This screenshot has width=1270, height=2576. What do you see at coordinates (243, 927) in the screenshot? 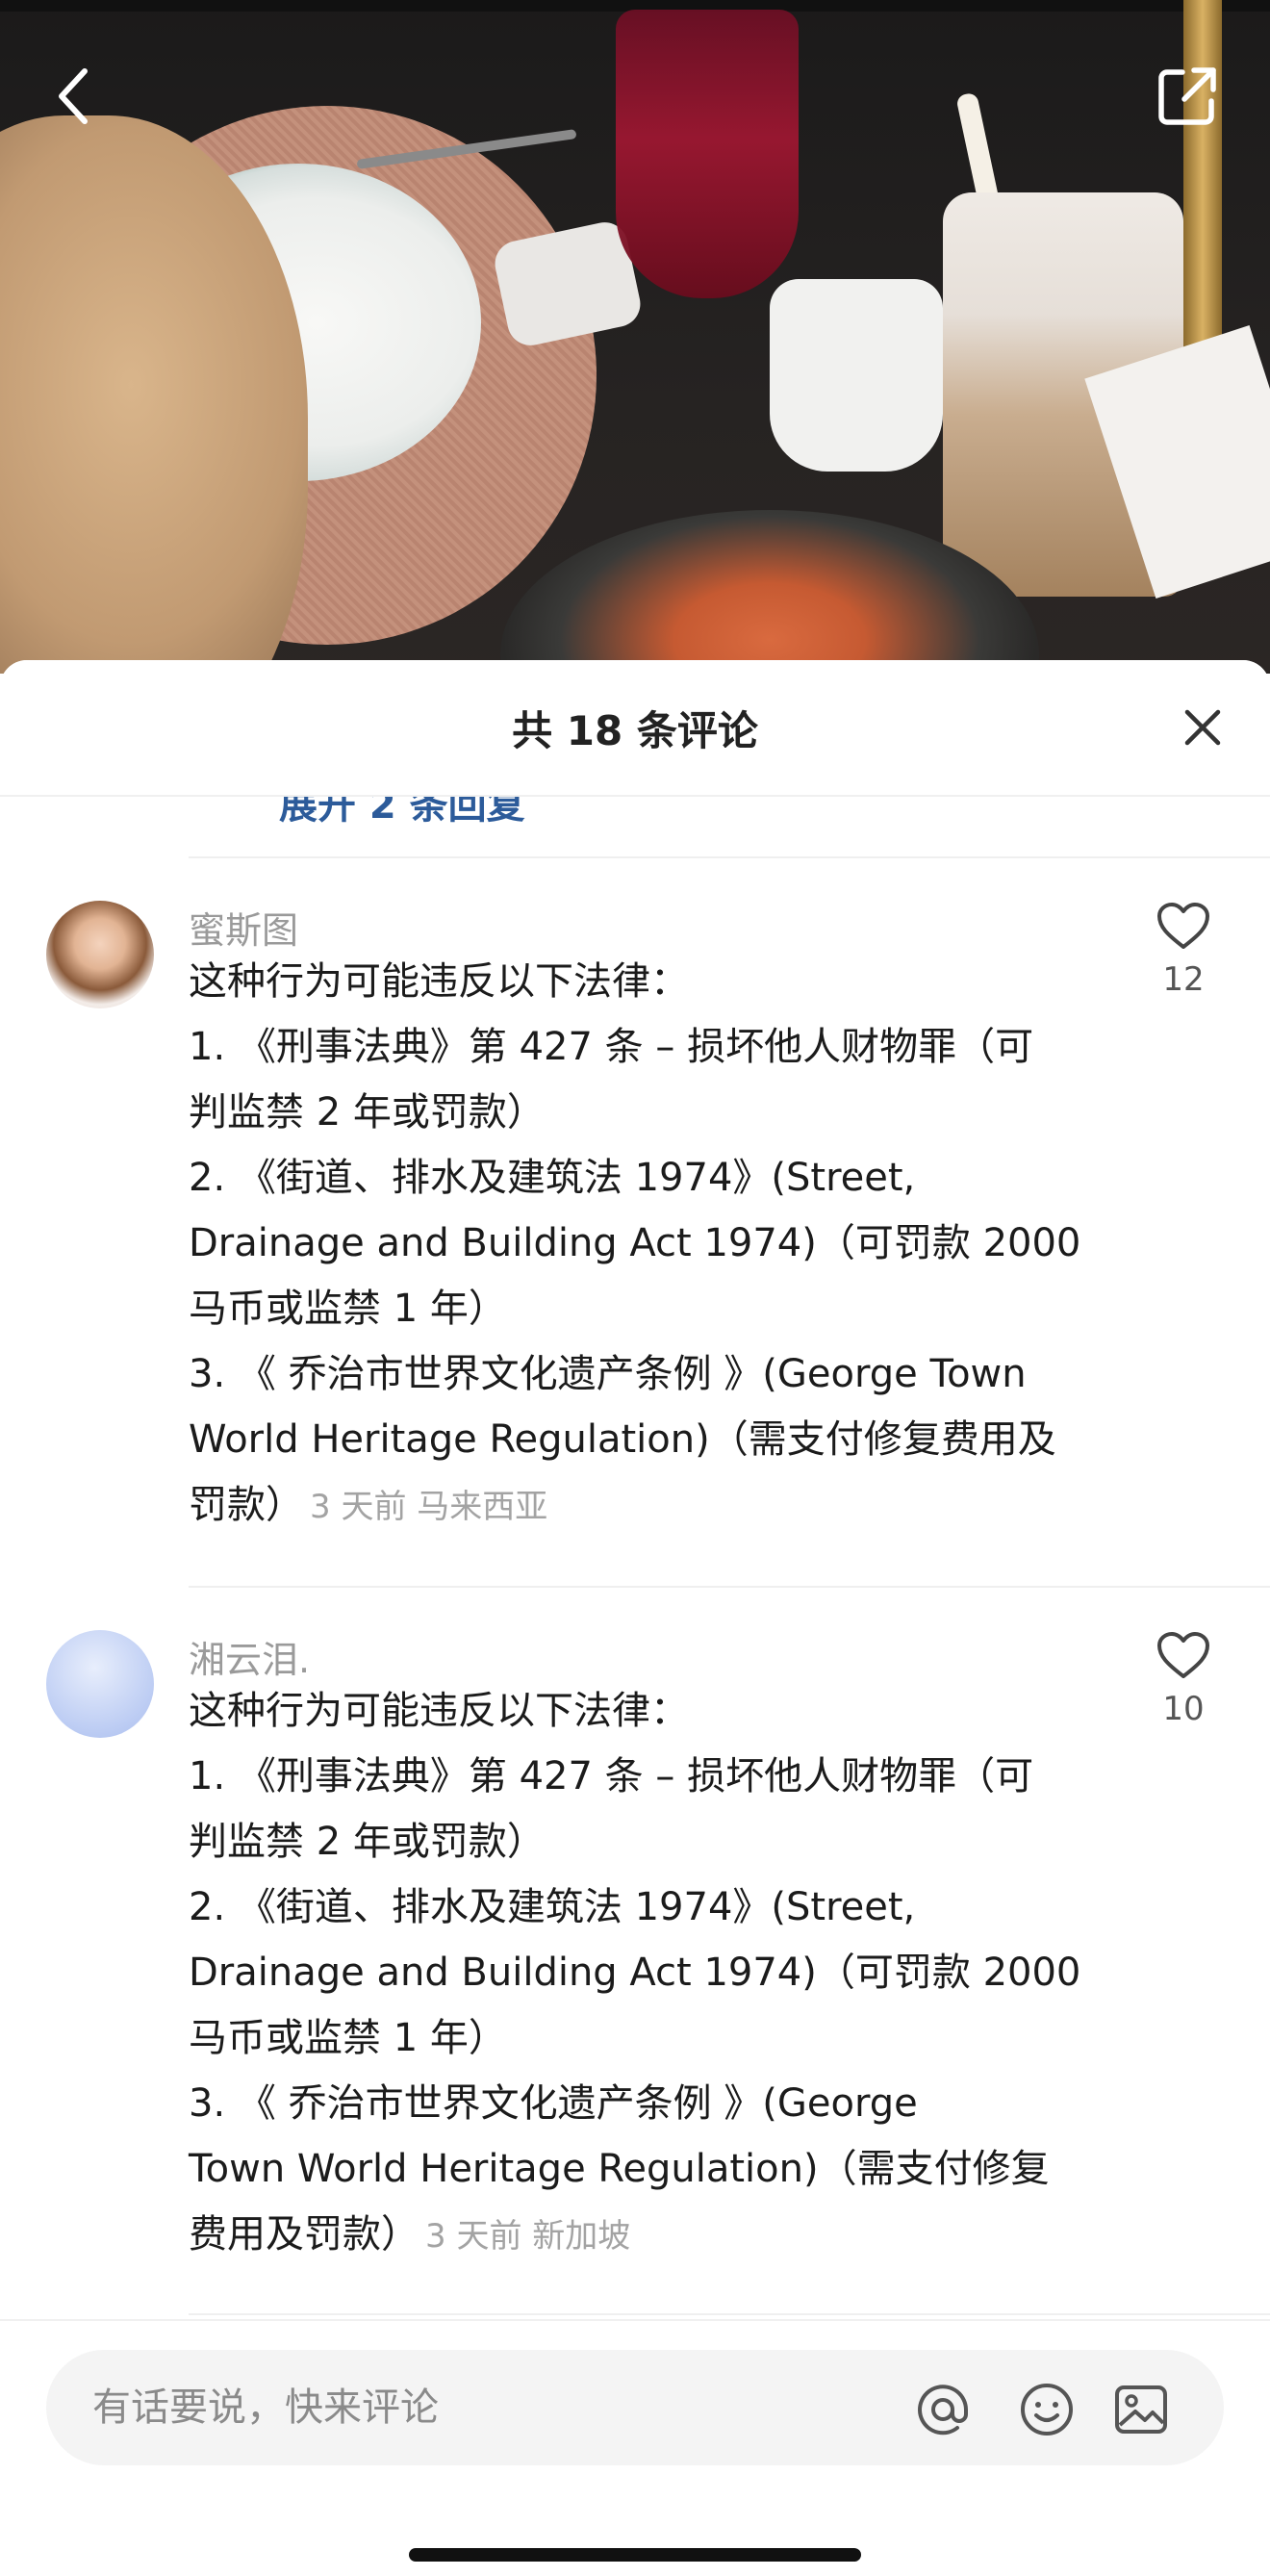
I see `comment-username: 蜜斯图` at bounding box center [243, 927].